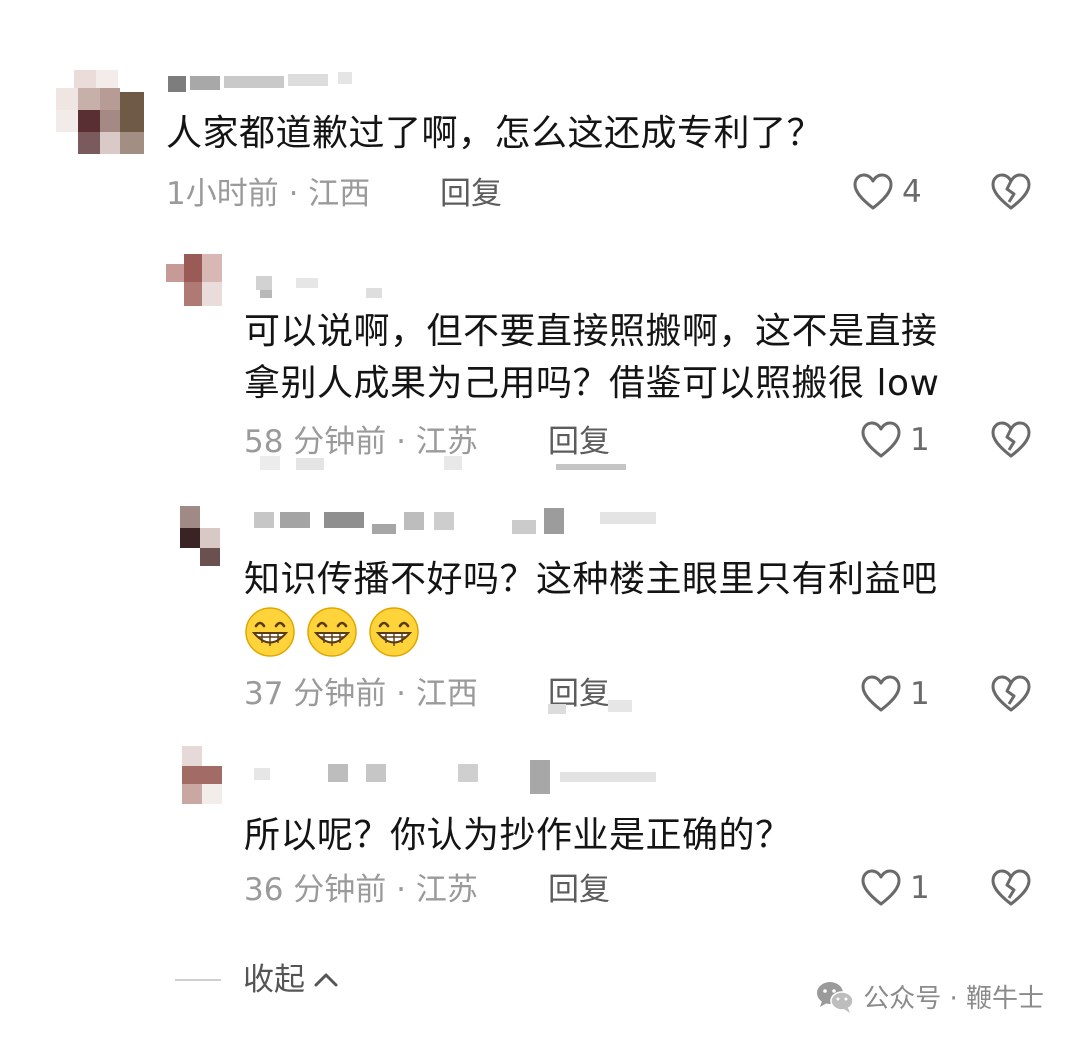 The width and height of the screenshot is (1080, 1040). I want to click on collapse-replies-button: 收起, so click(258, 980).